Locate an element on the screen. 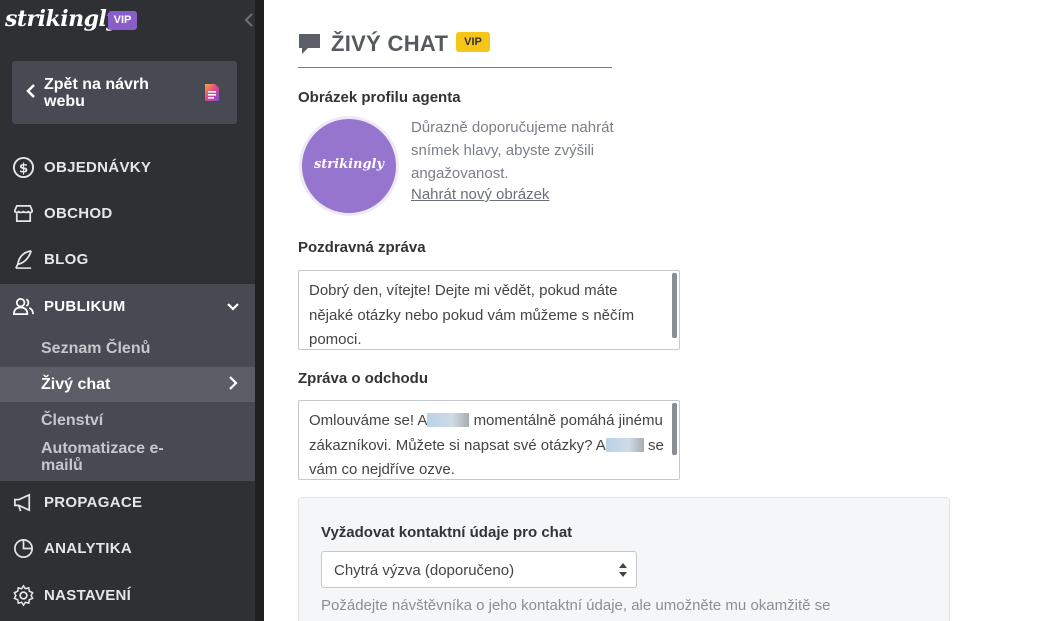 Image resolution: width=1056 pixels, height=621 pixels. sidebar-header: strikingly VIP is located at coordinates (127, 21).